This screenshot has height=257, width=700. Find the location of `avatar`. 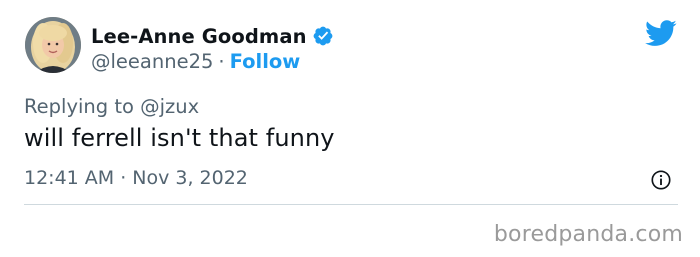

avatar is located at coordinates (53, 45).